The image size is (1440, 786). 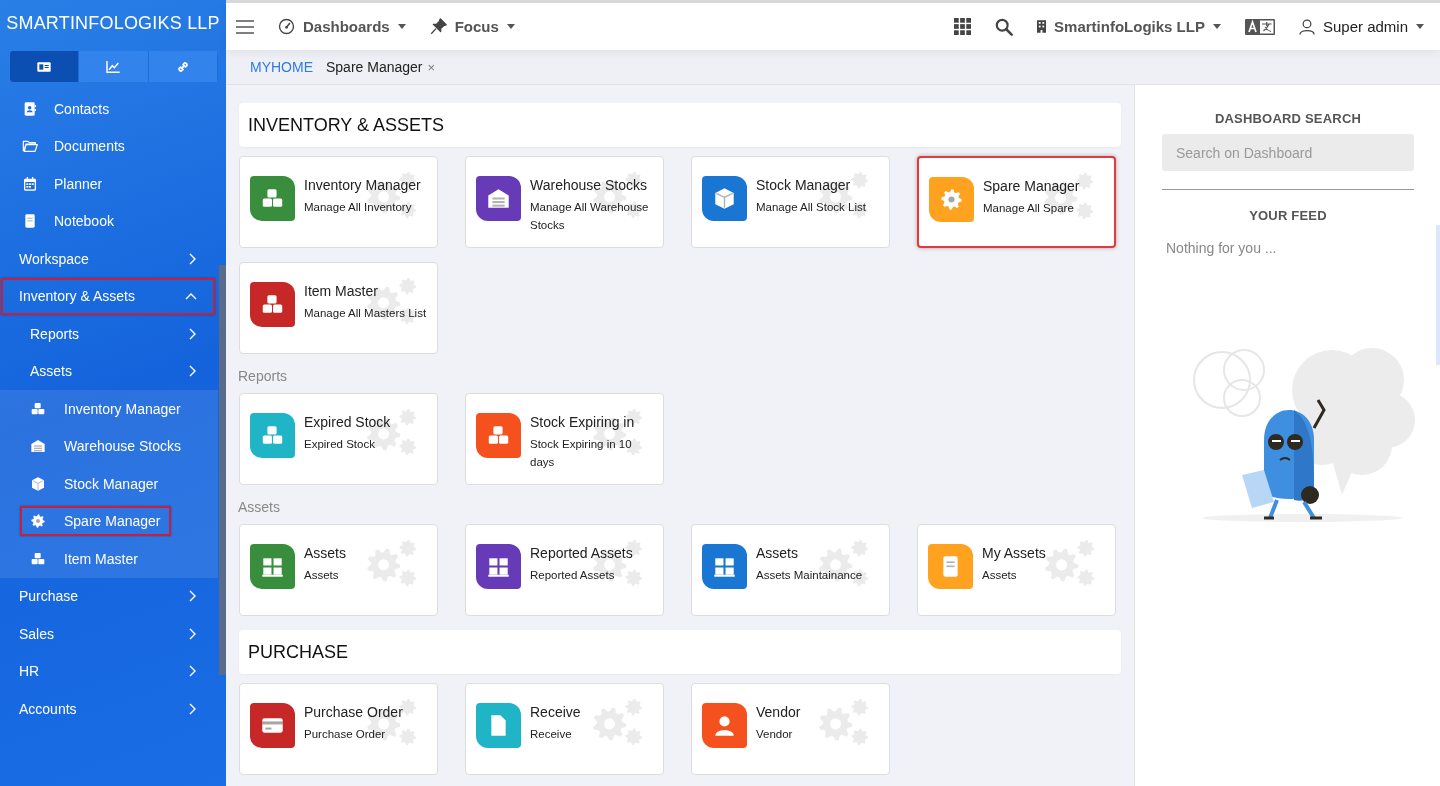 What do you see at coordinates (811, 207) in the screenshot?
I see `card-subtitle: Manage All Stock List` at bounding box center [811, 207].